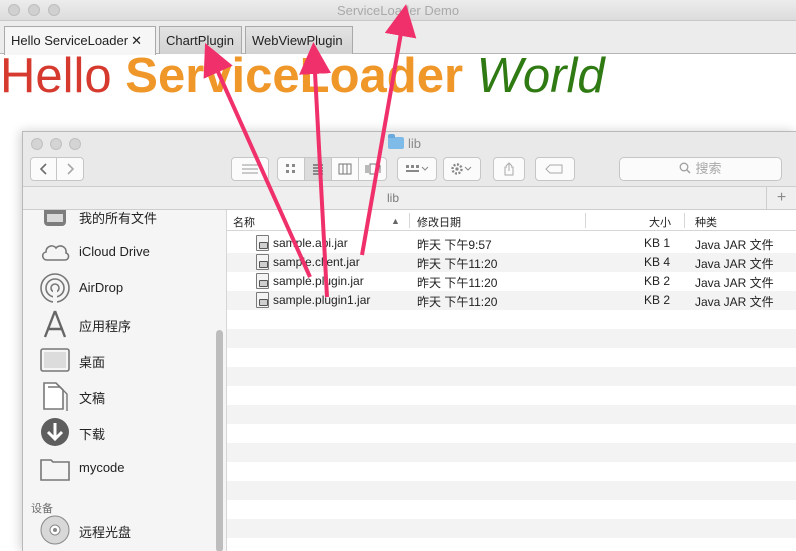  Describe the element at coordinates (322, 300) in the screenshot. I see `file-name: sample.plugin1.jar` at that location.